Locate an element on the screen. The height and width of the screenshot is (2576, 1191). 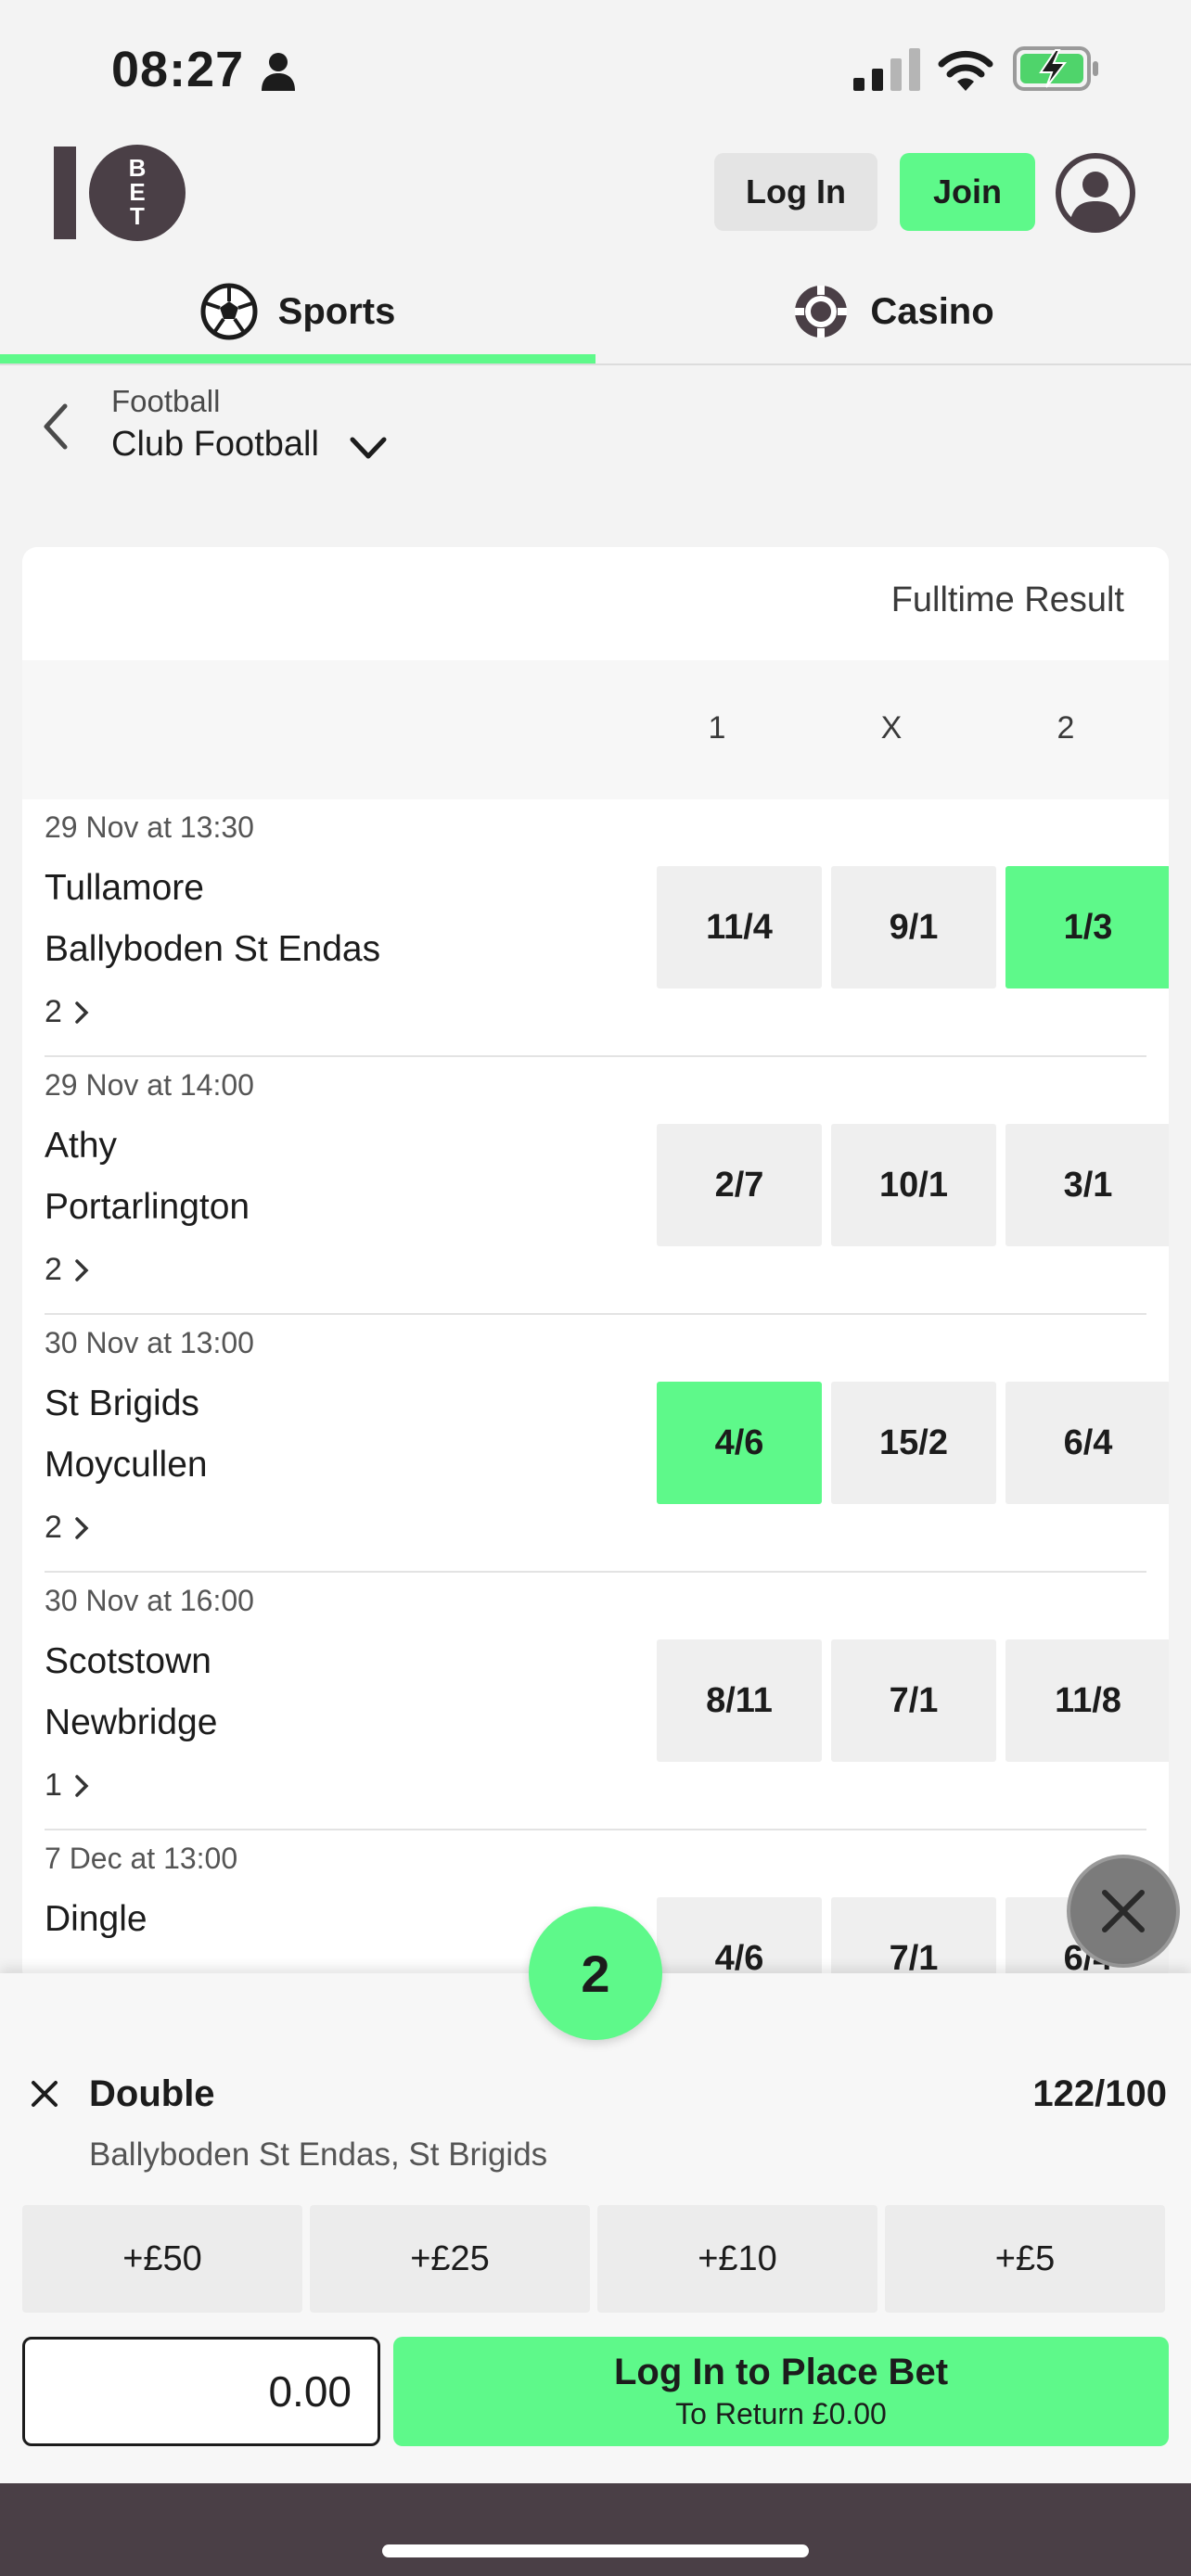
home-team: Tullamore is located at coordinates (124, 889).